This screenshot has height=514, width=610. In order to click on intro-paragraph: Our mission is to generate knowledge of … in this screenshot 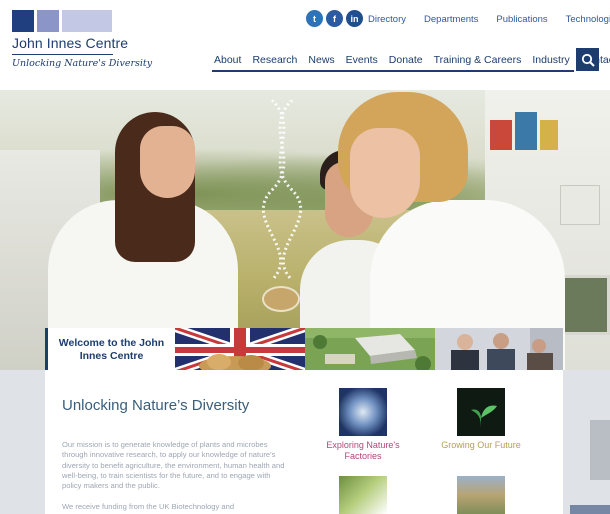, I will do `click(173, 465)`.